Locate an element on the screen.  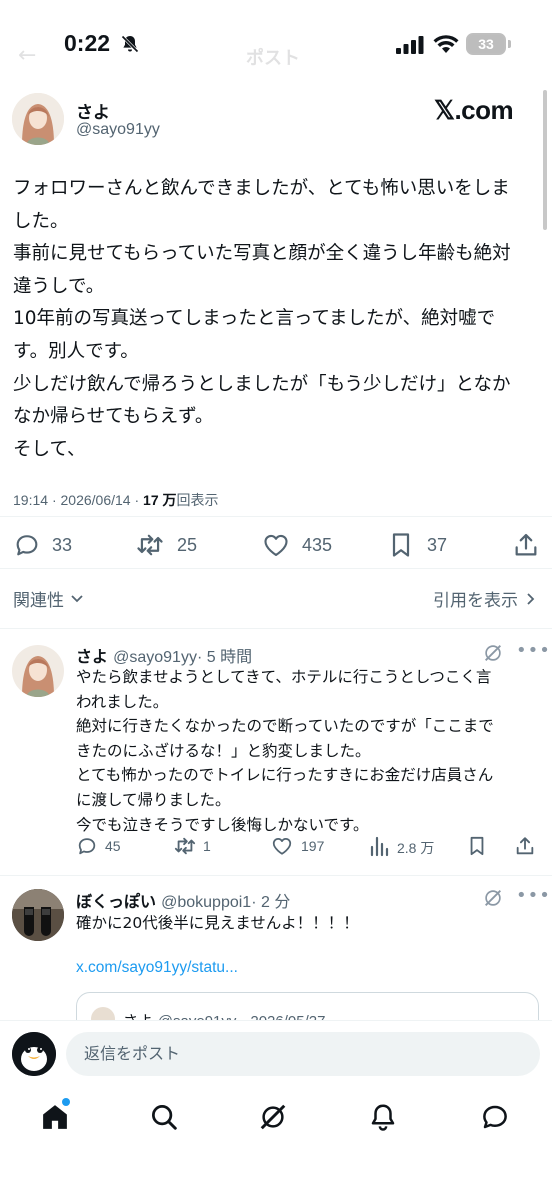
post-text-line: す。別人です。 is located at coordinates (76, 351).